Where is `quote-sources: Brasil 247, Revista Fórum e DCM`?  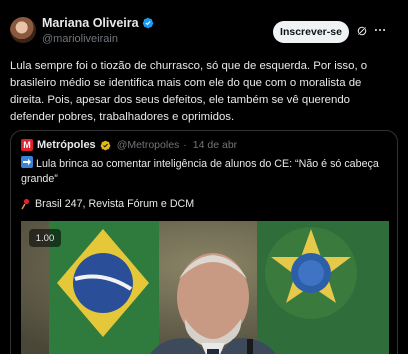 quote-sources: Brasil 247, Revista Fórum e DCM is located at coordinates (107, 204).